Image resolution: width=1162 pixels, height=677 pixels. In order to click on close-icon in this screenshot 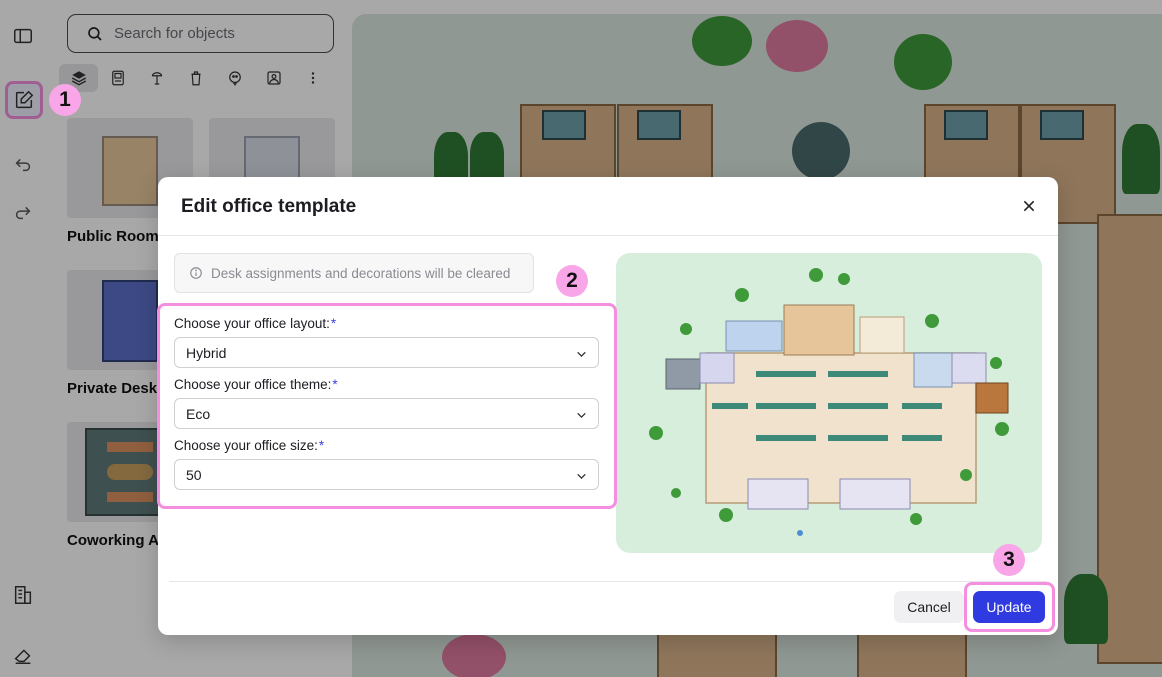, I will do `click(1029, 206)`.